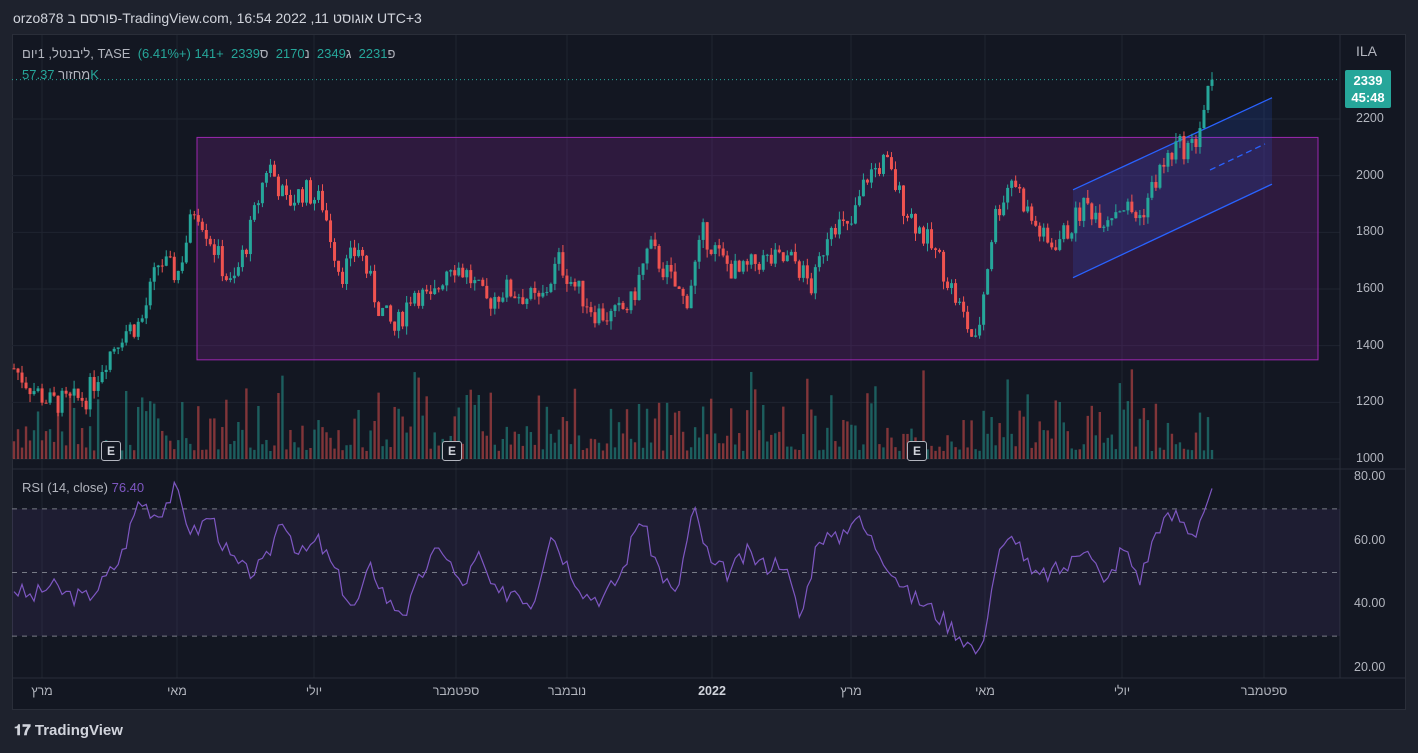  I want to click on last-price: 2339, so click(1368, 80).